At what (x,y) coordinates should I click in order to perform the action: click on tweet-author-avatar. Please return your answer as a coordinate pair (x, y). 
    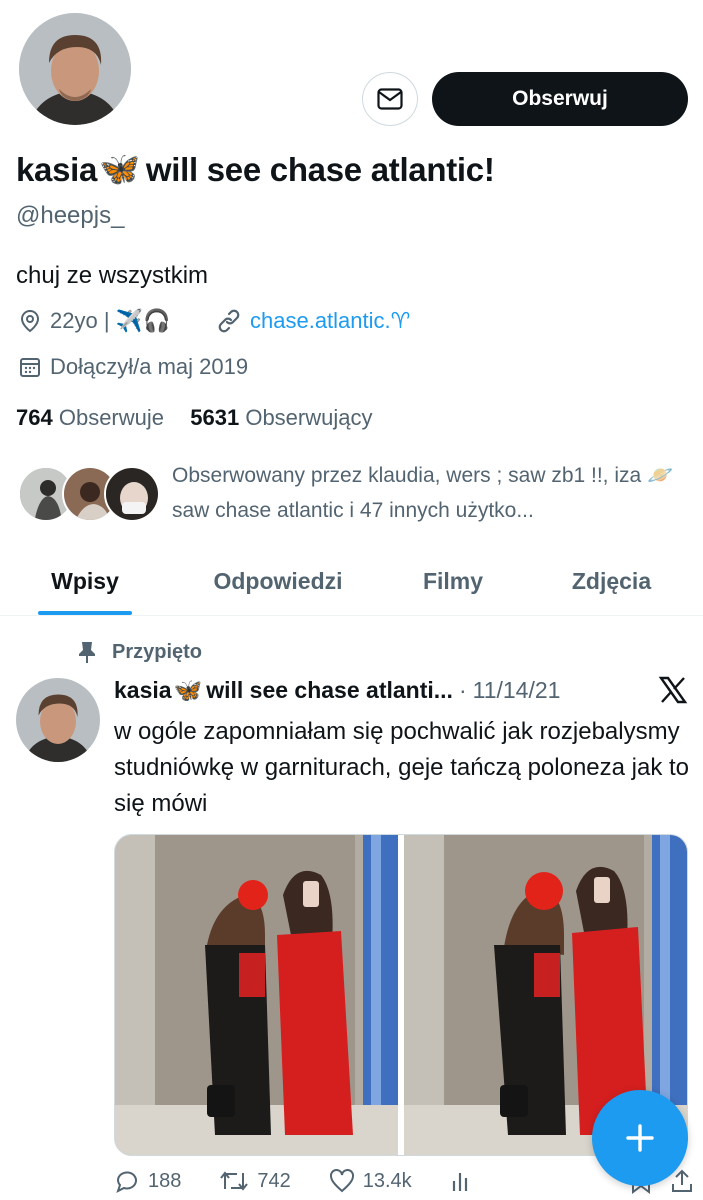
    Looking at the image, I should click on (58, 720).